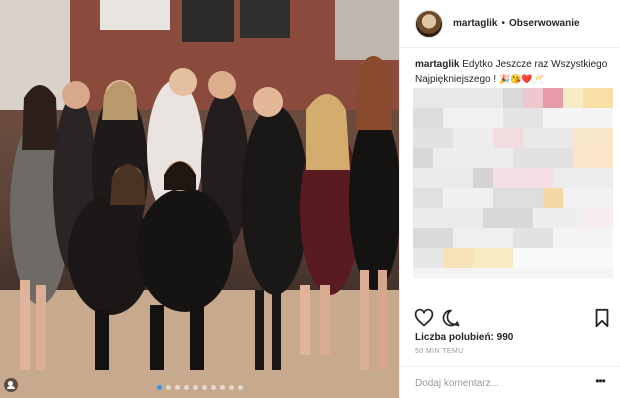 This screenshot has width=620, height=398. What do you see at coordinates (475, 23) in the screenshot?
I see `post-username: martaglik` at bounding box center [475, 23].